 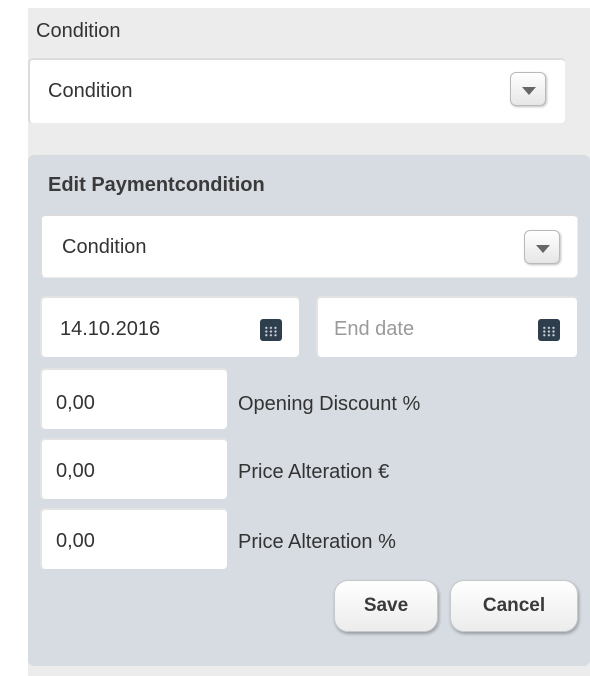 I want to click on condition-section-label: Condition, so click(x=78, y=31).